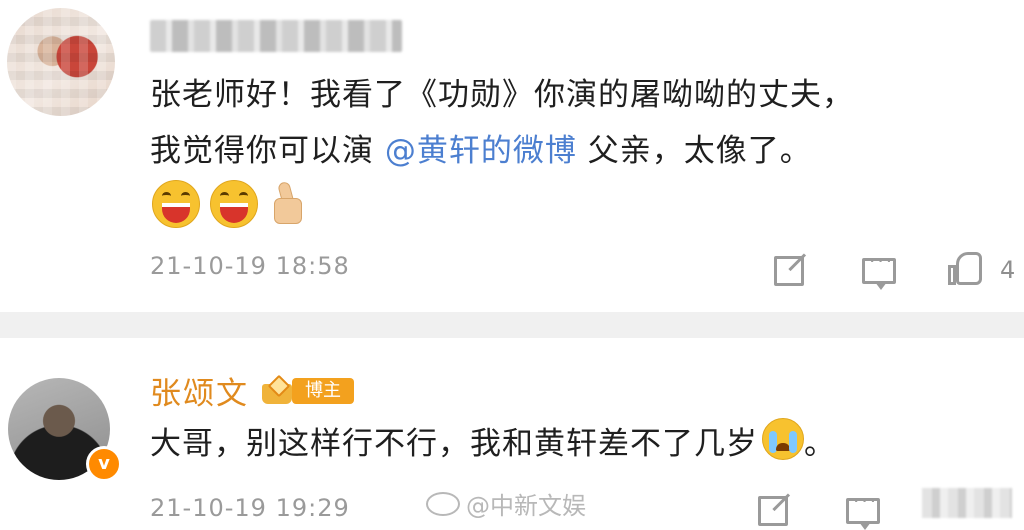  I want to click on comment-text-line2: 我觉得你可以演 @黄轩的微博 父亲，太像了。, so click(481, 151).